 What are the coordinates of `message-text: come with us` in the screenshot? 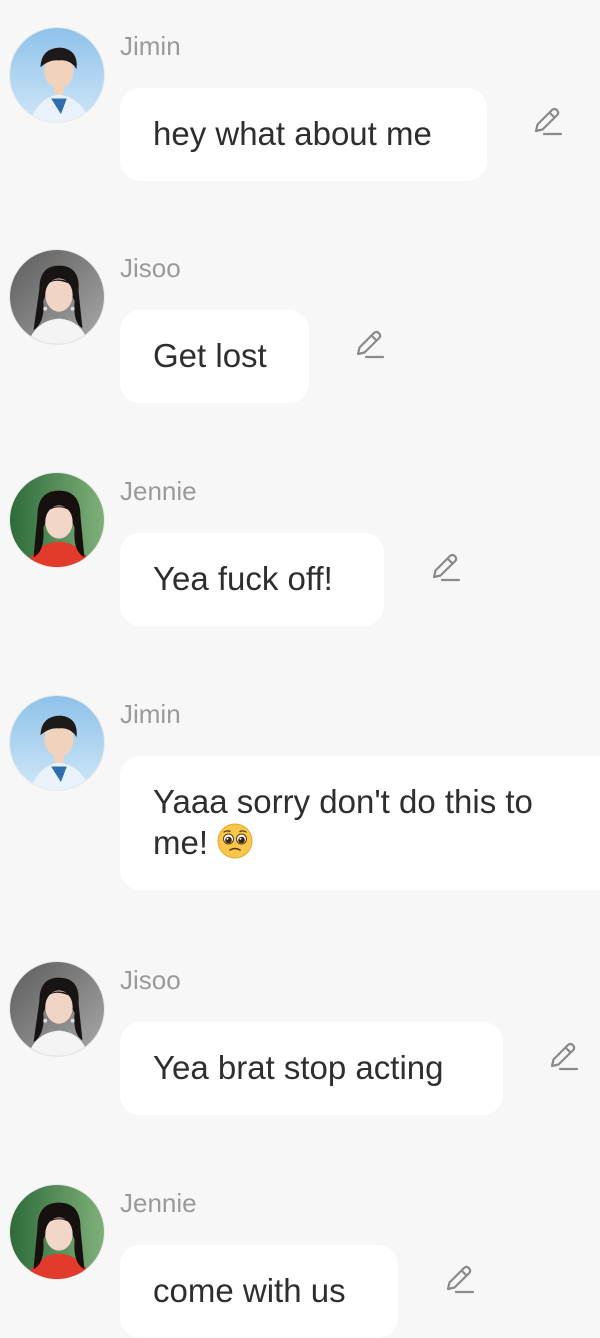 It's located at (249, 1290).